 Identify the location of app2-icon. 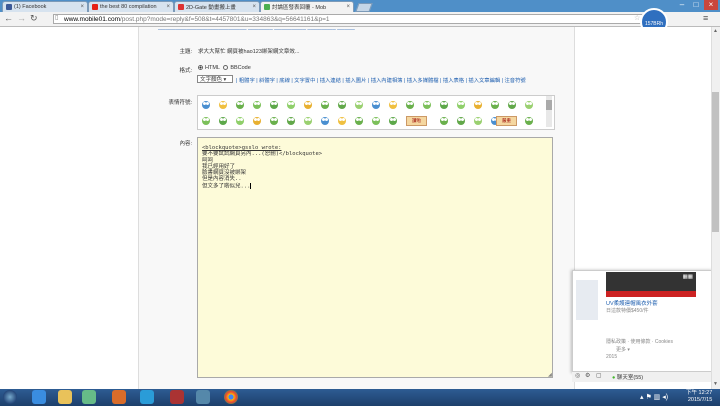
(147, 397).